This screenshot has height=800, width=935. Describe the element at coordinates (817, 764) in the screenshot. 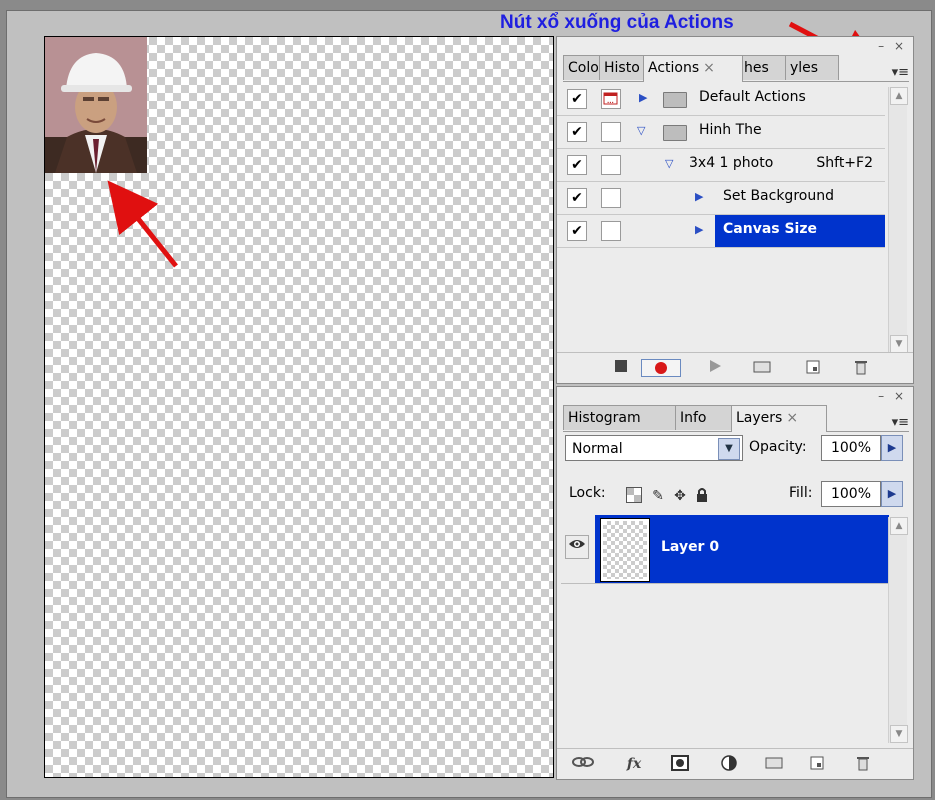

I see `new-layer-icon` at that location.